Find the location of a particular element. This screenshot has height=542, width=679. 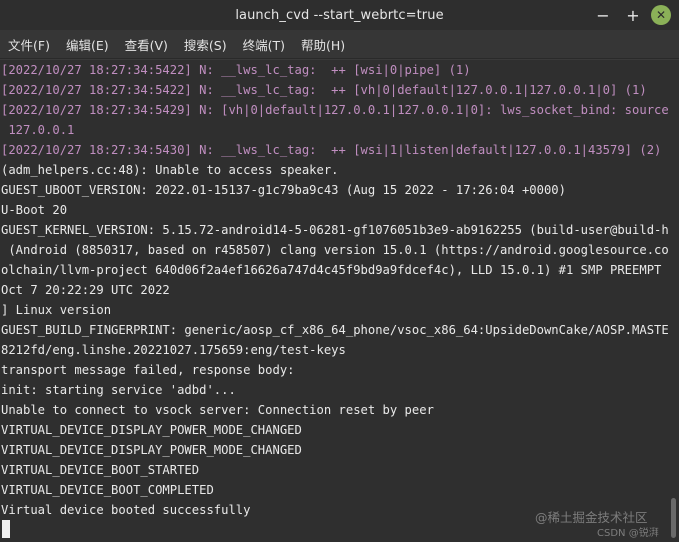

menu-view: 查看(V) is located at coordinates (146, 44).